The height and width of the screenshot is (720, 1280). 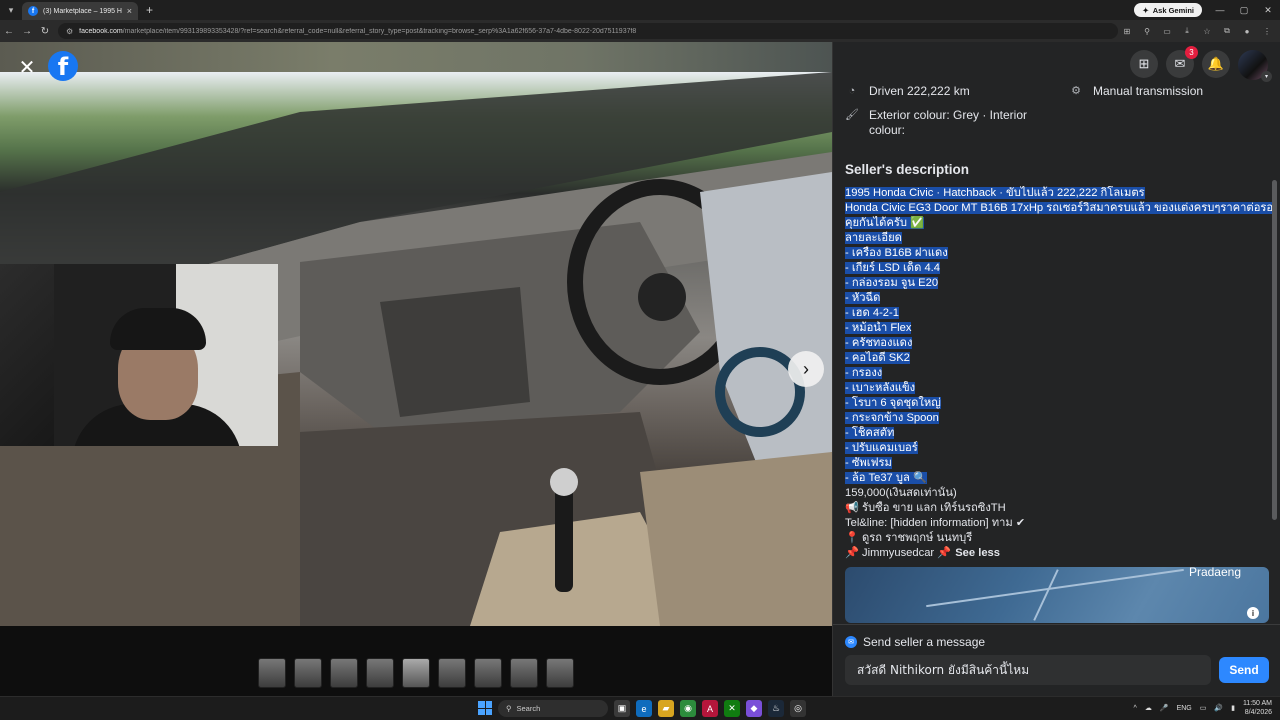 I want to click on close-viewer-icon: ✕, so click(x=27, y=67).